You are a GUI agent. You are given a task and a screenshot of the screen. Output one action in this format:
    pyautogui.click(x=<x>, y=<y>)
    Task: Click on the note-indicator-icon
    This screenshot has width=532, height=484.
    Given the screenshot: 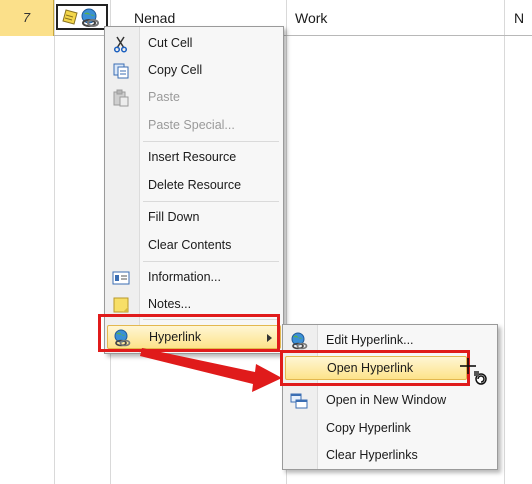 What is the action you would take?
    pyautogui.click(x=70, y=17)
    